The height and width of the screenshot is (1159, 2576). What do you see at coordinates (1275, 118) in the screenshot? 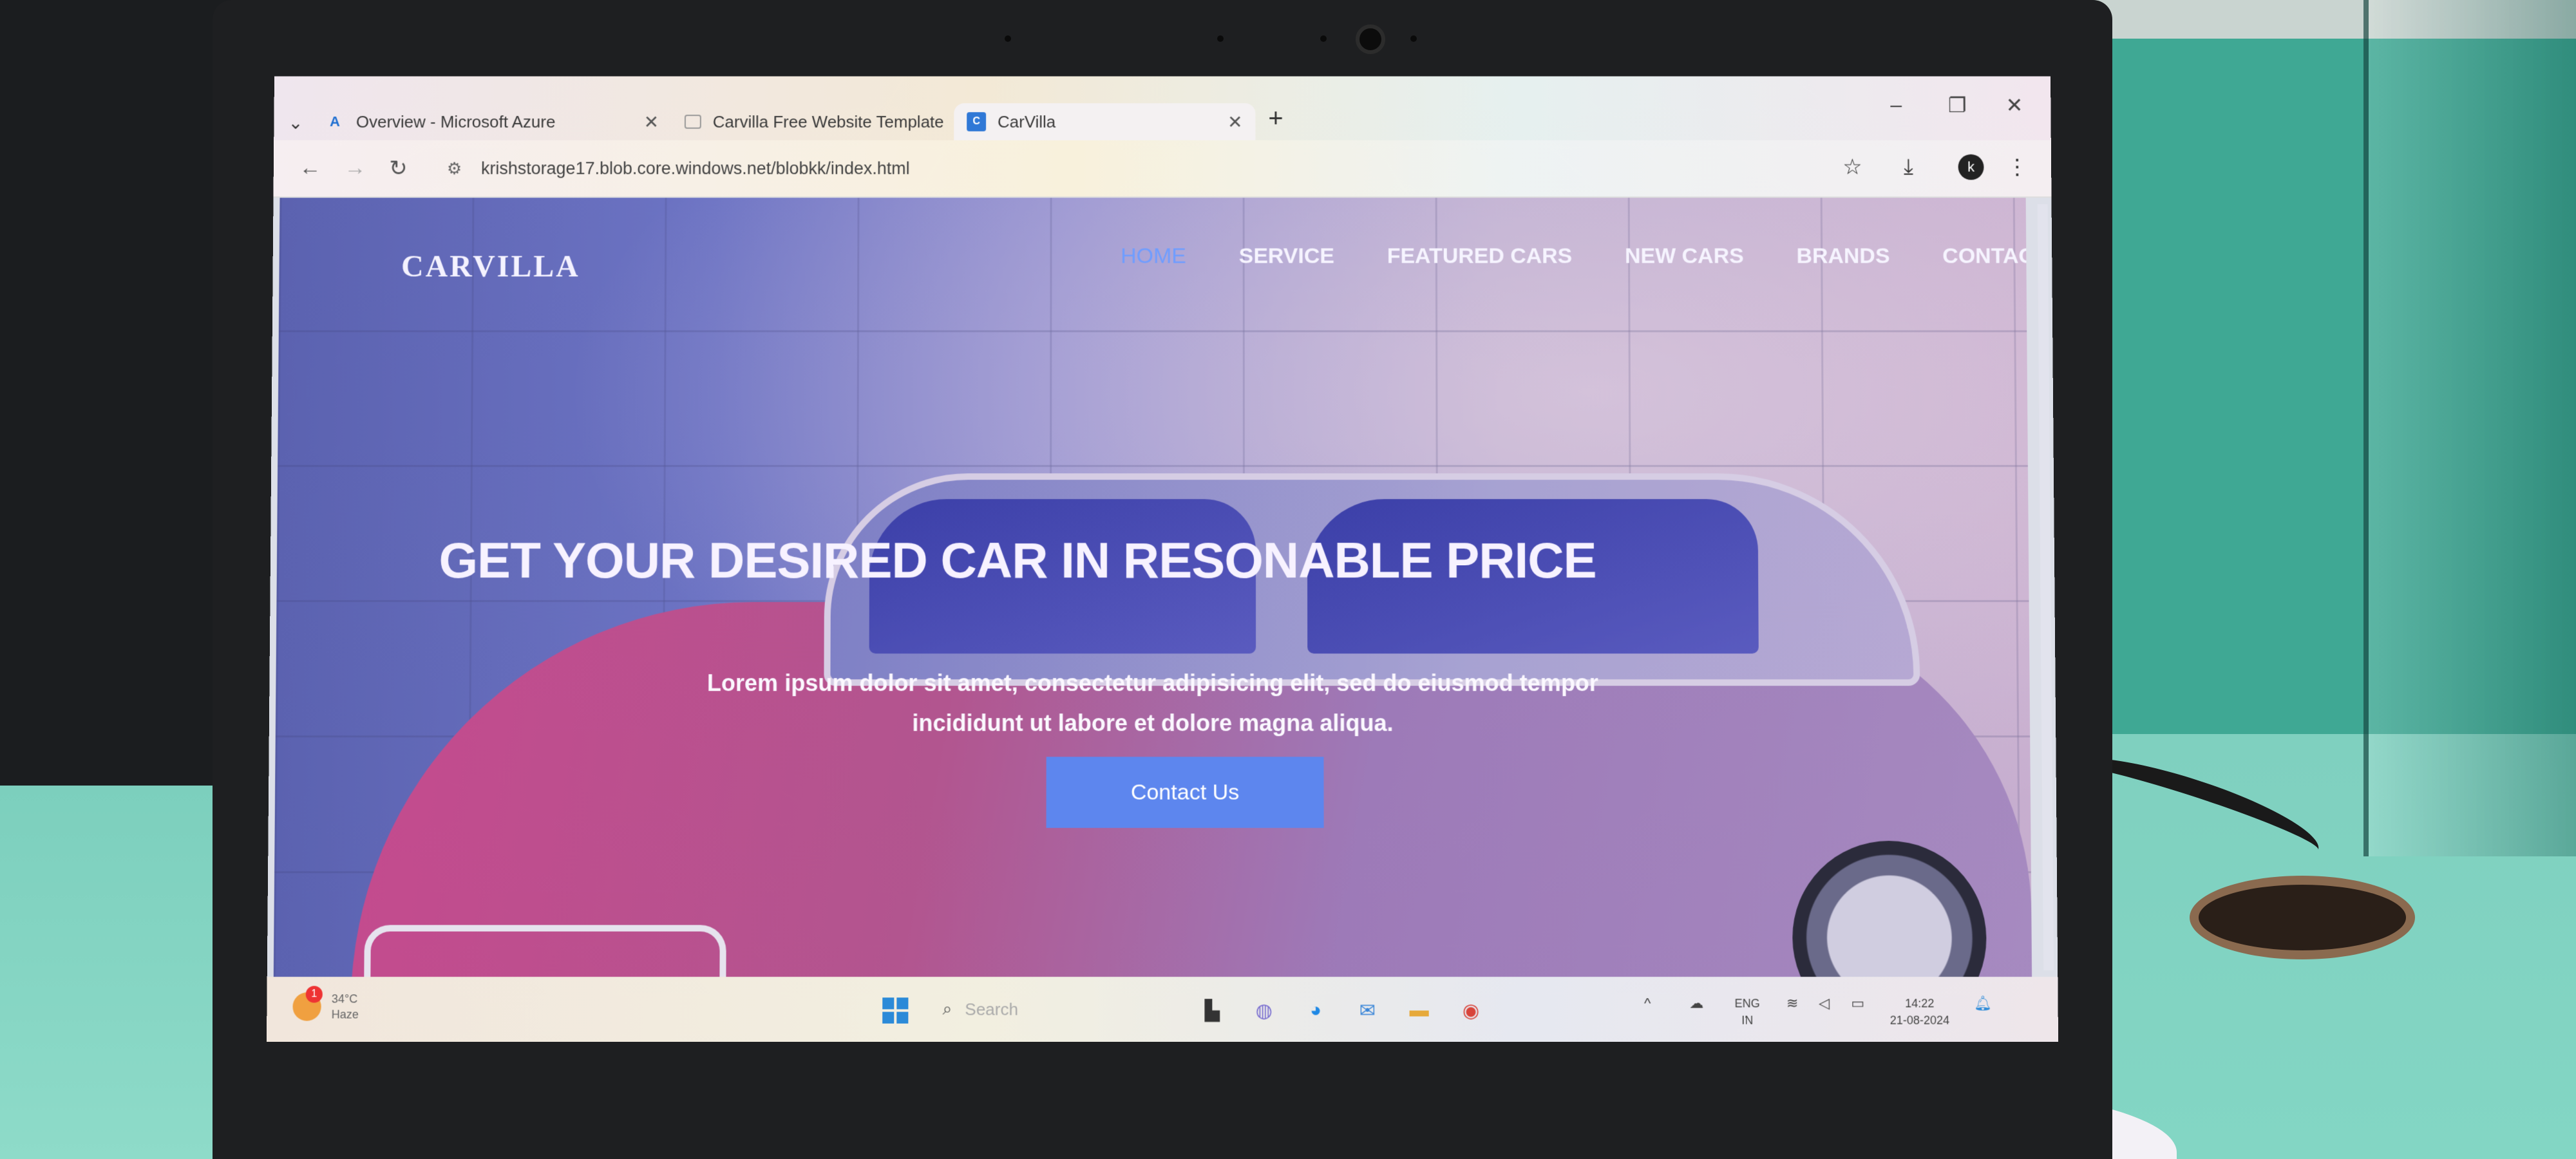
I see `new-tab-button: +` at bounding box center [1275, 118].